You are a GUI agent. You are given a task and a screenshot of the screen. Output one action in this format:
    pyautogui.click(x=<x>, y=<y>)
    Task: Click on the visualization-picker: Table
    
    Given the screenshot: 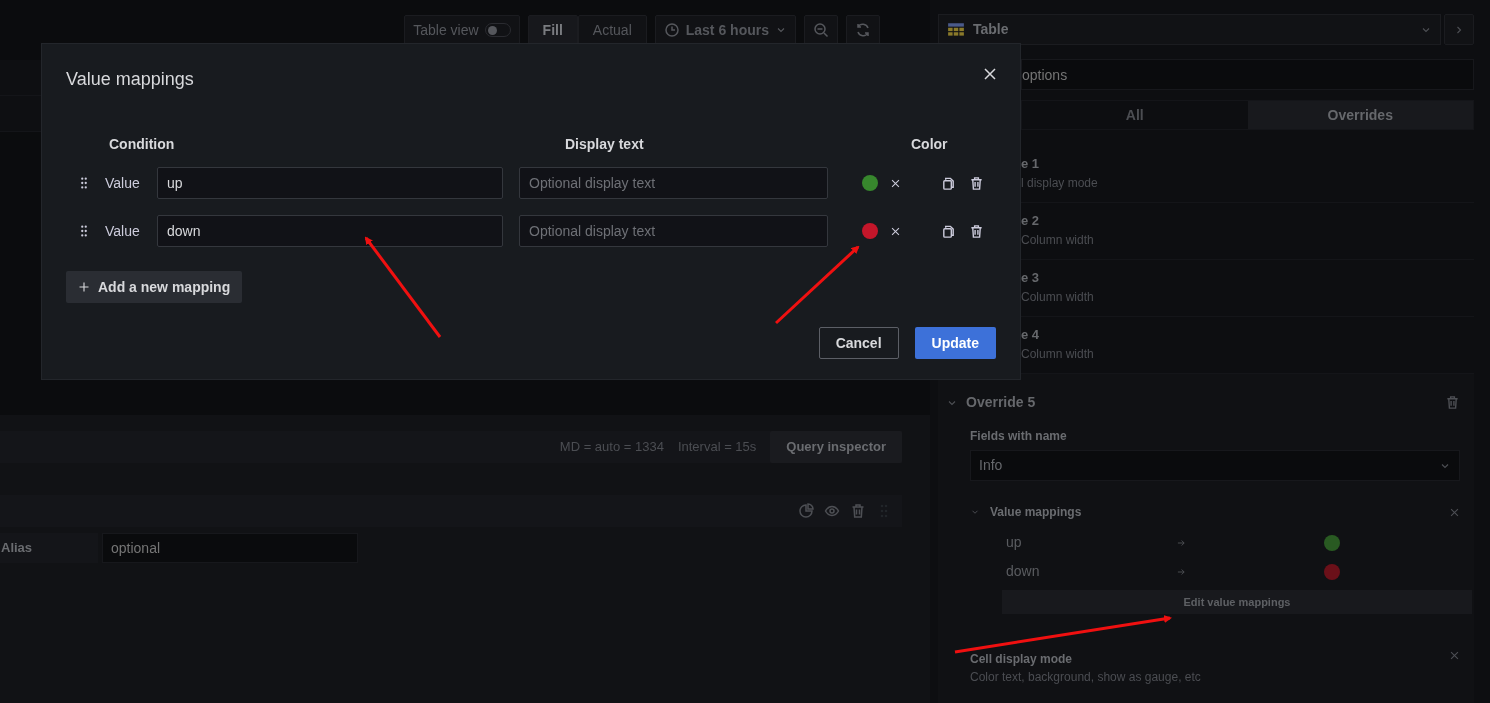 What is the action you would take?
    pyautogui.click(x=1189, y=29)
    